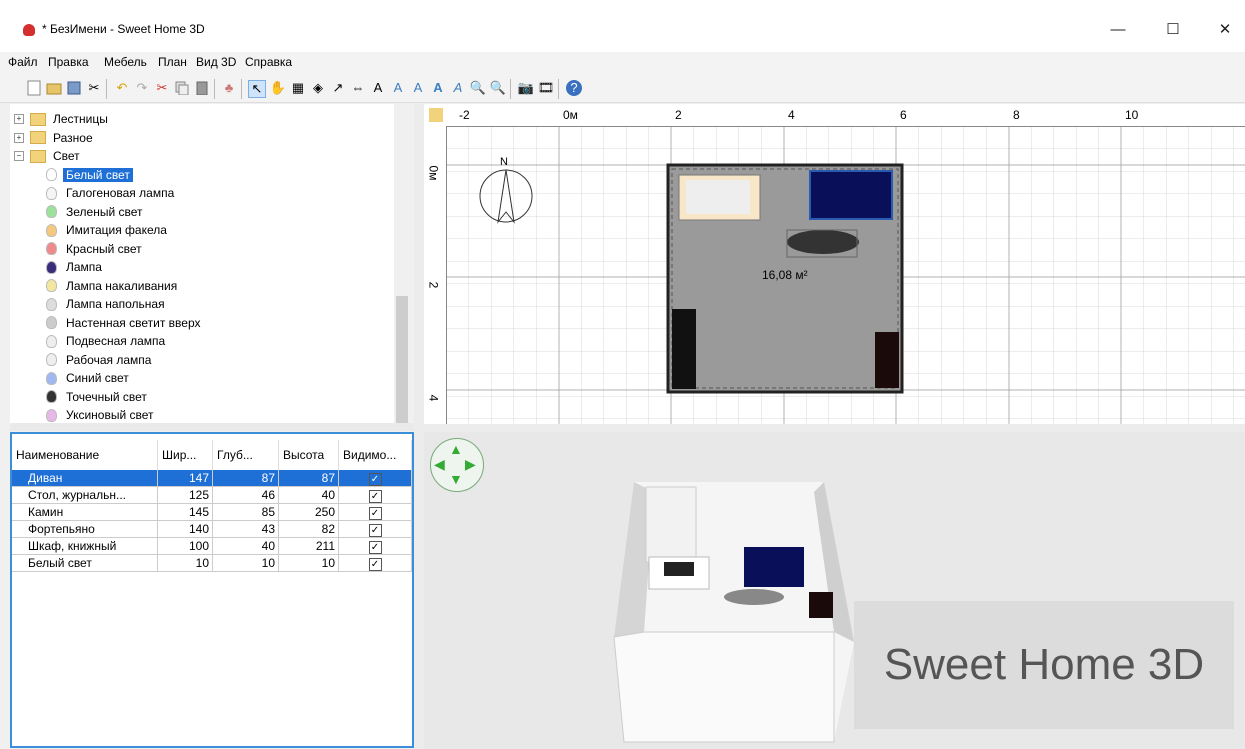 The image size is (1245, 749). I want to click on tree-item: Синий свет, so click(89, 378).